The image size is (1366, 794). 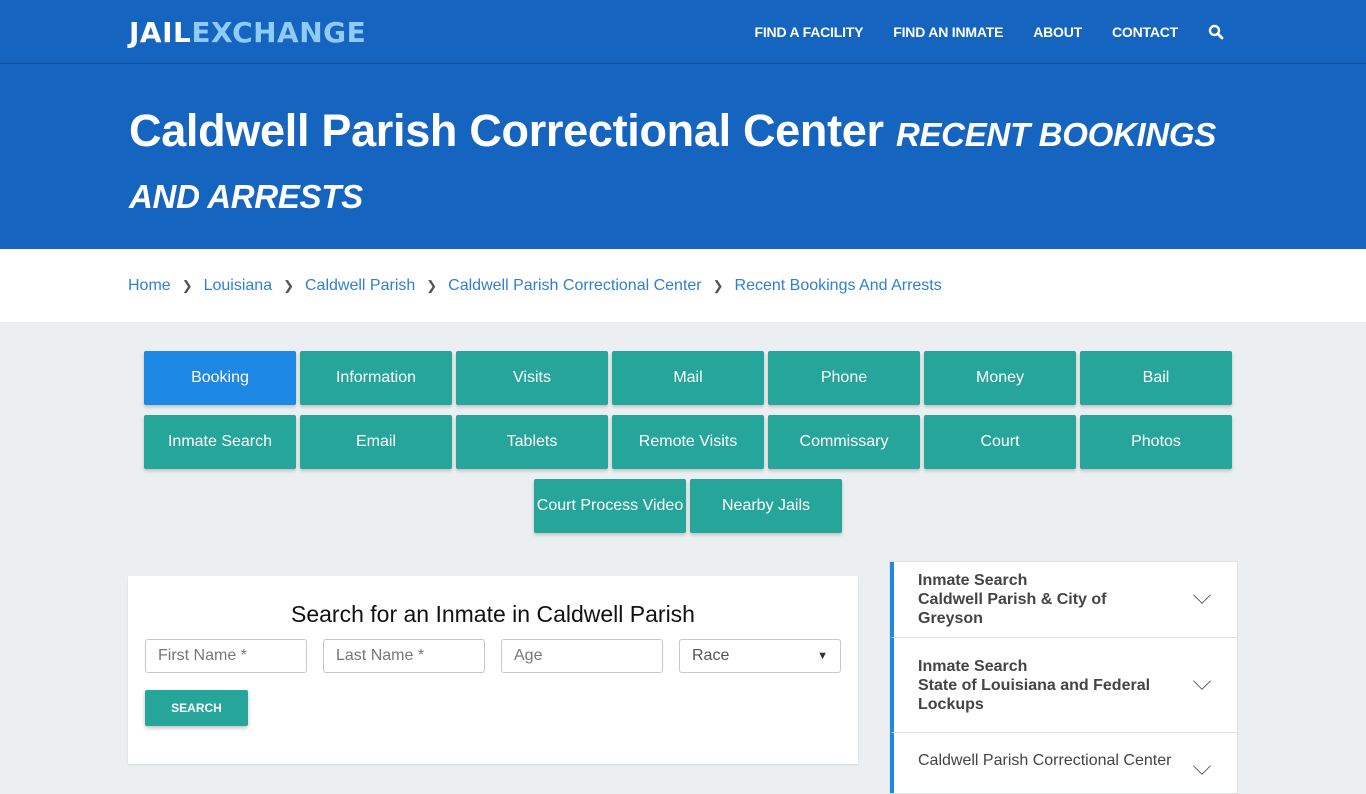 I want to click on tile-commissary: Commissary, so click(x=844, y=442).